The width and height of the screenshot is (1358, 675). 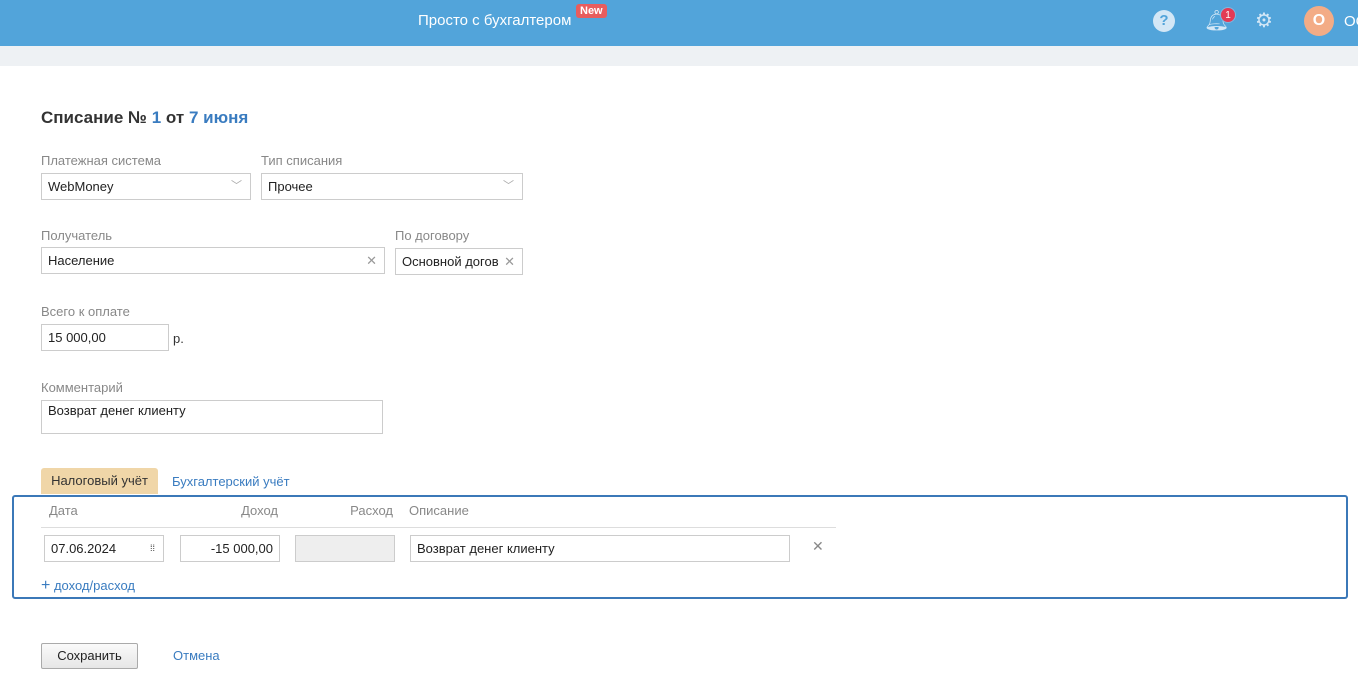 What do you see at coordinates (105, 337) in the screenshot?
I see `total-input: 15 000,00` at bounding box center [105, 337].